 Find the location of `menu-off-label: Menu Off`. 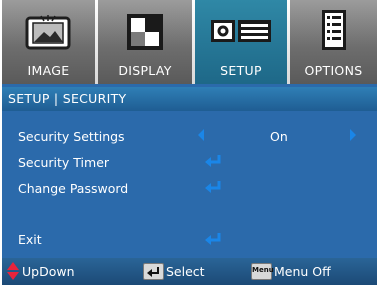

menu-off-label: Menu Off is located at coordinates (302, 271).